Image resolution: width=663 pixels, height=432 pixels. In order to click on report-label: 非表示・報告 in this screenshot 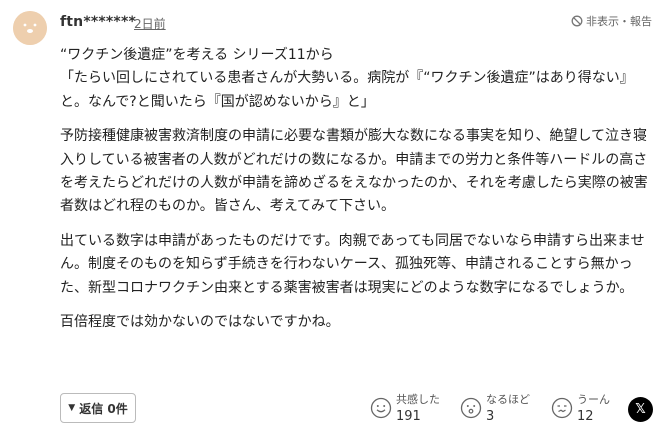, I will do `click(619, 21)`.